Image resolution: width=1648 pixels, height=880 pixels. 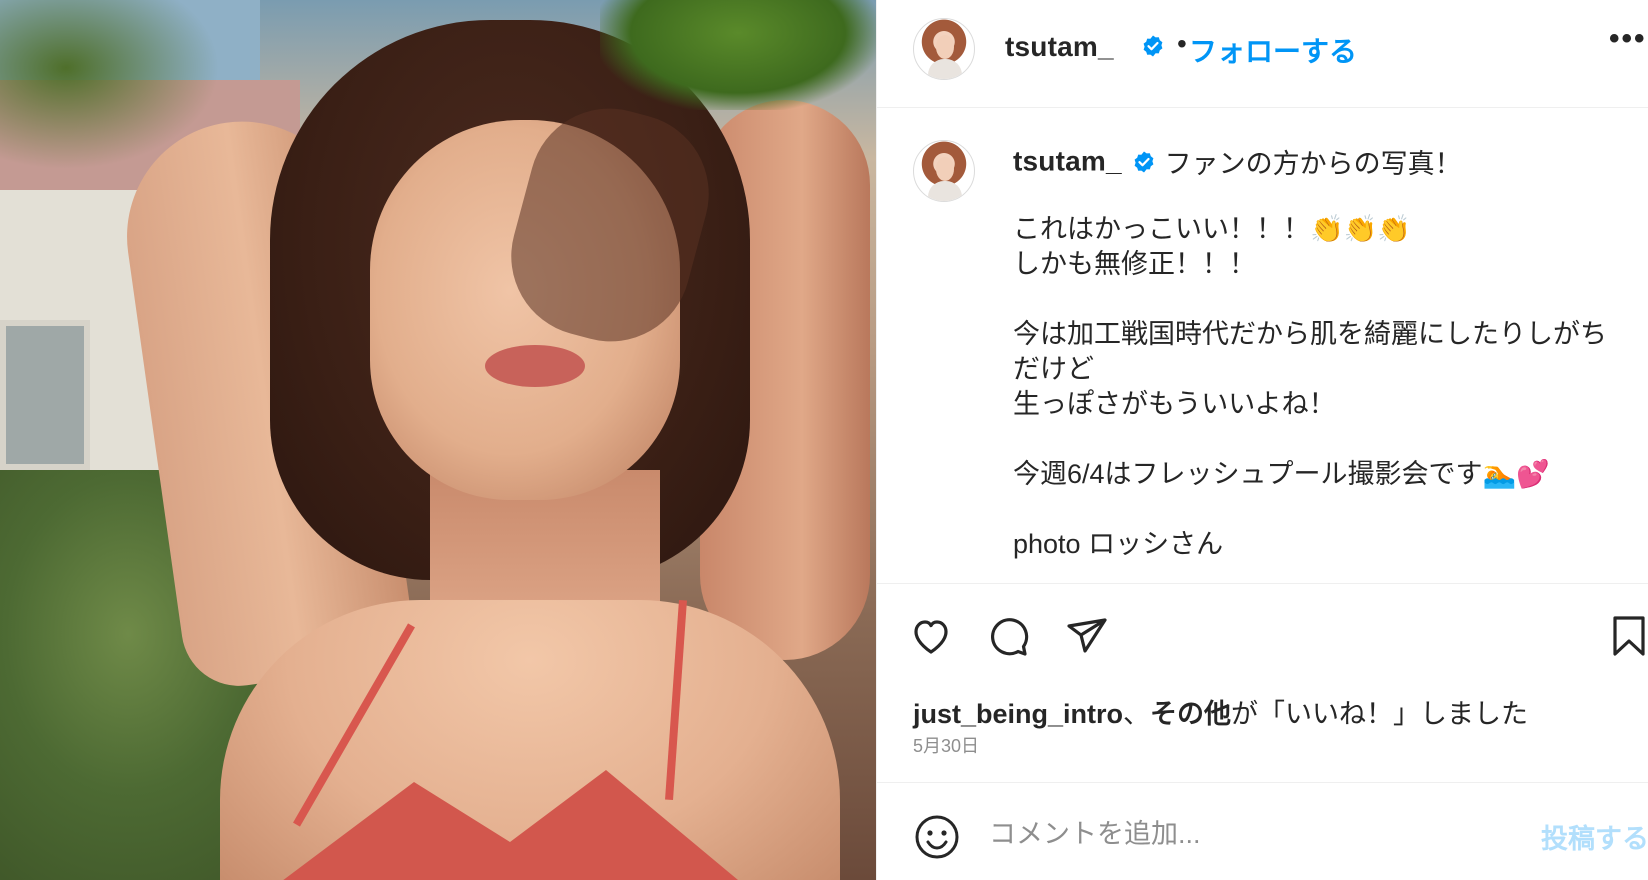 I want to click on post-date: 5月30日, so click(x=946, y=745).